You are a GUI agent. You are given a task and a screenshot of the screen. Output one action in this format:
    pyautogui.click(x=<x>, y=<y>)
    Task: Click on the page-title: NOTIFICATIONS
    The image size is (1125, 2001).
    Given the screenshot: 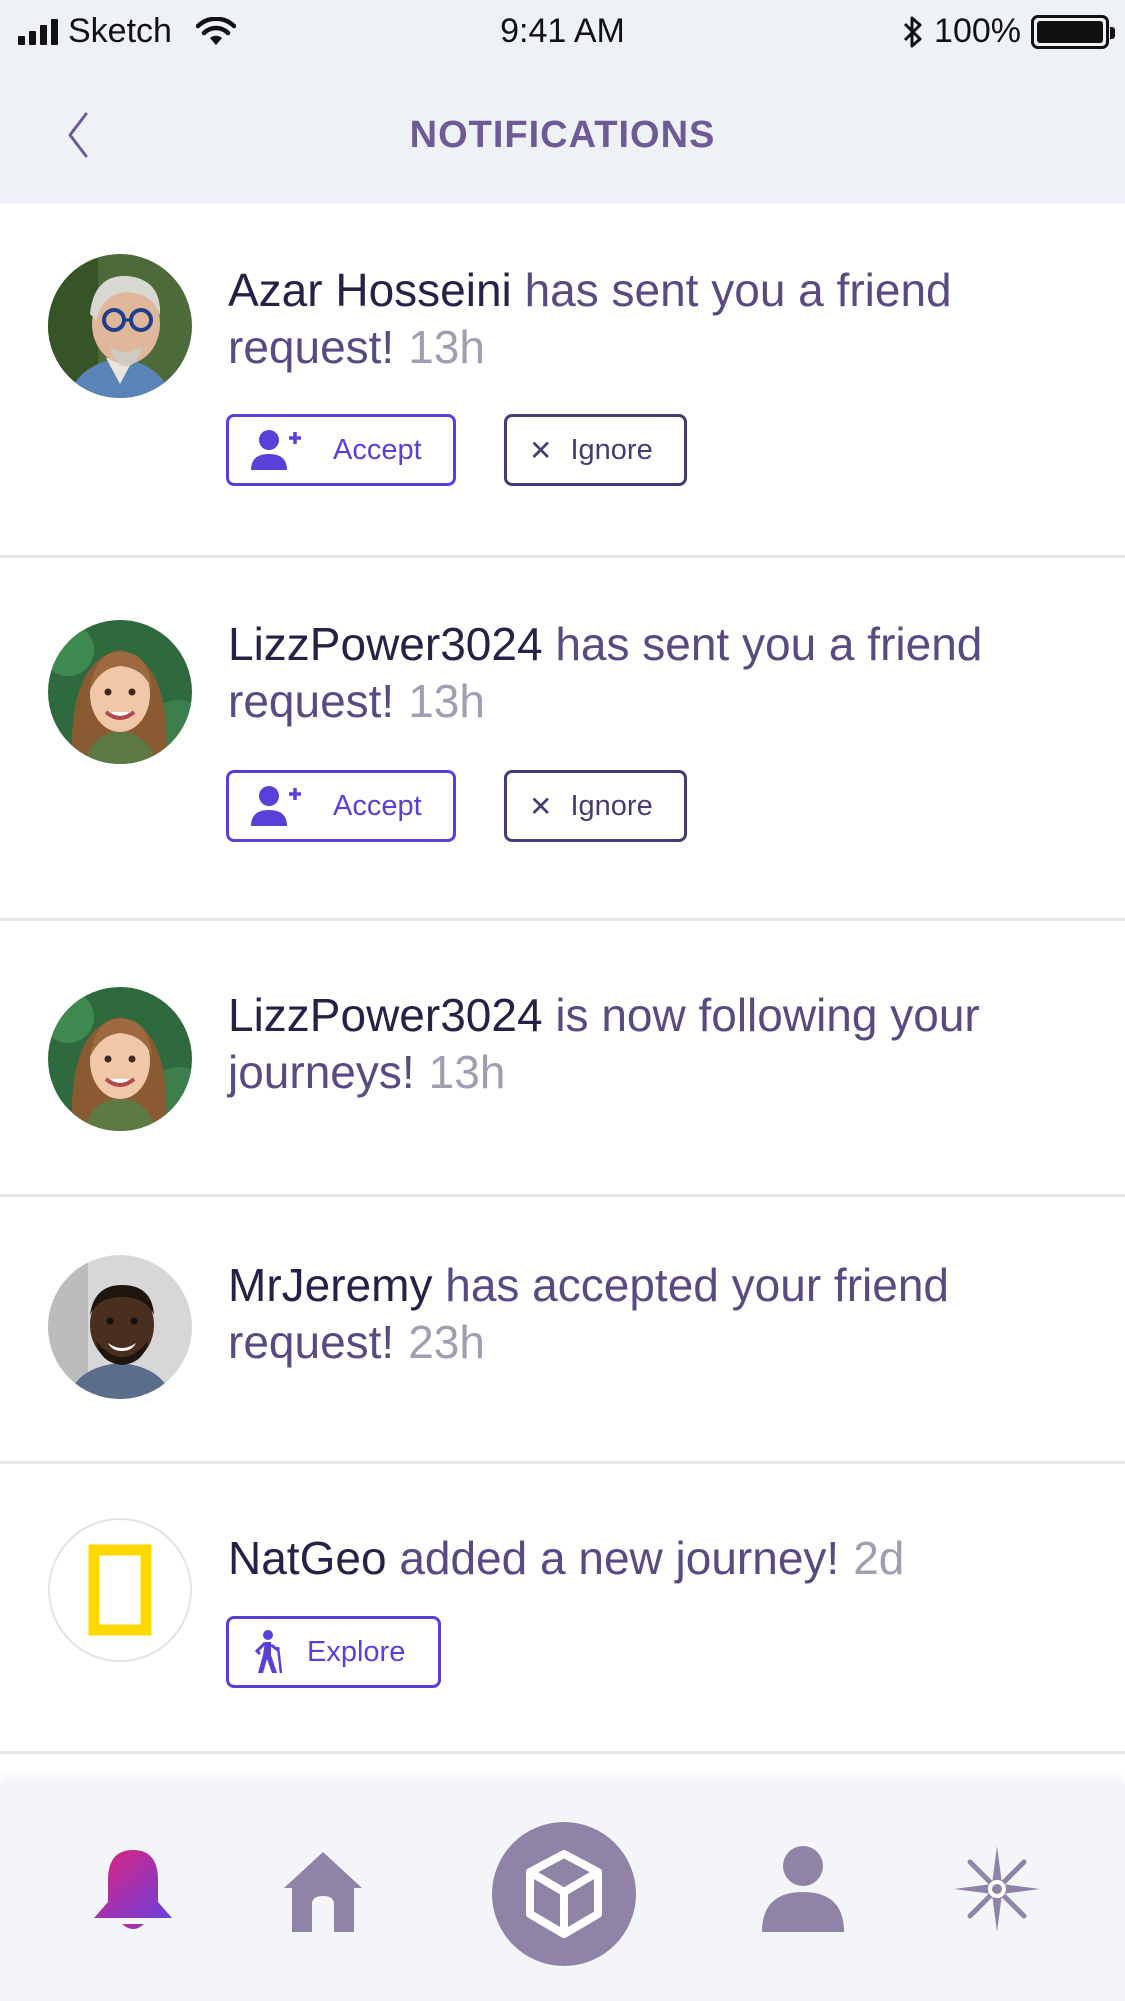 What is the action you would take?
    pyautogui.click(x=562, y=135)
    